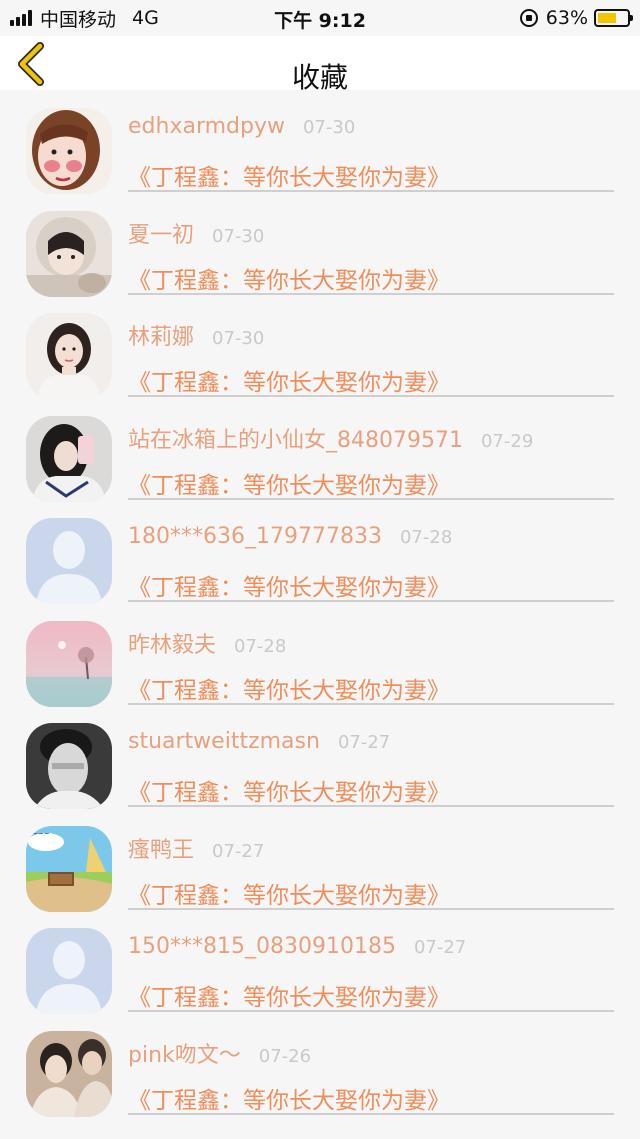 This screenshot has width=640, height=1139. I want to click on username: edhxarmdpyw, so click(206, 126).